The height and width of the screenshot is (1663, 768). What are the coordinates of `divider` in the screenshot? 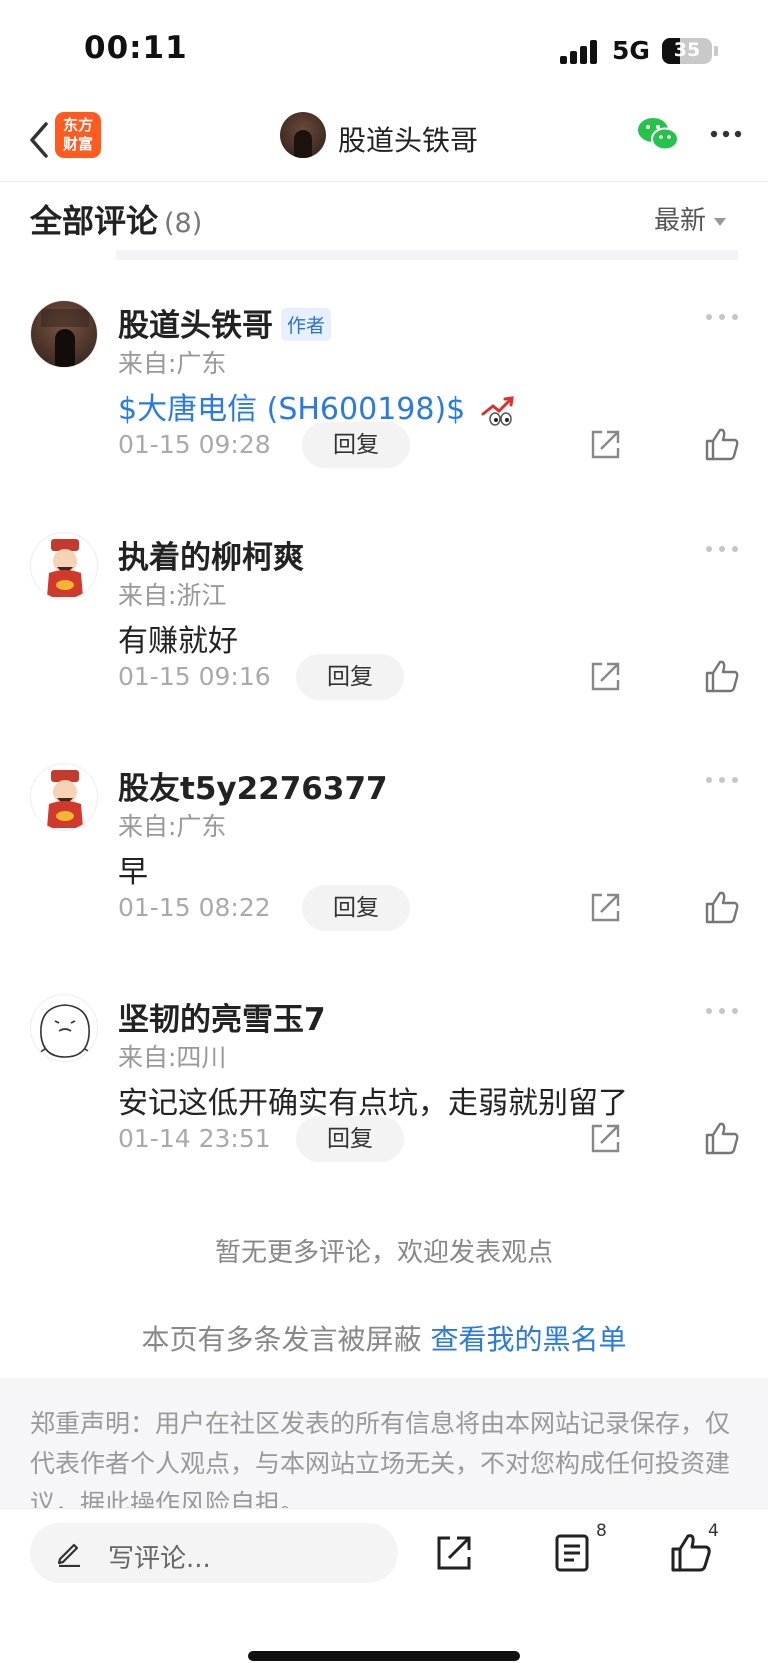 It's located at (427, 255).